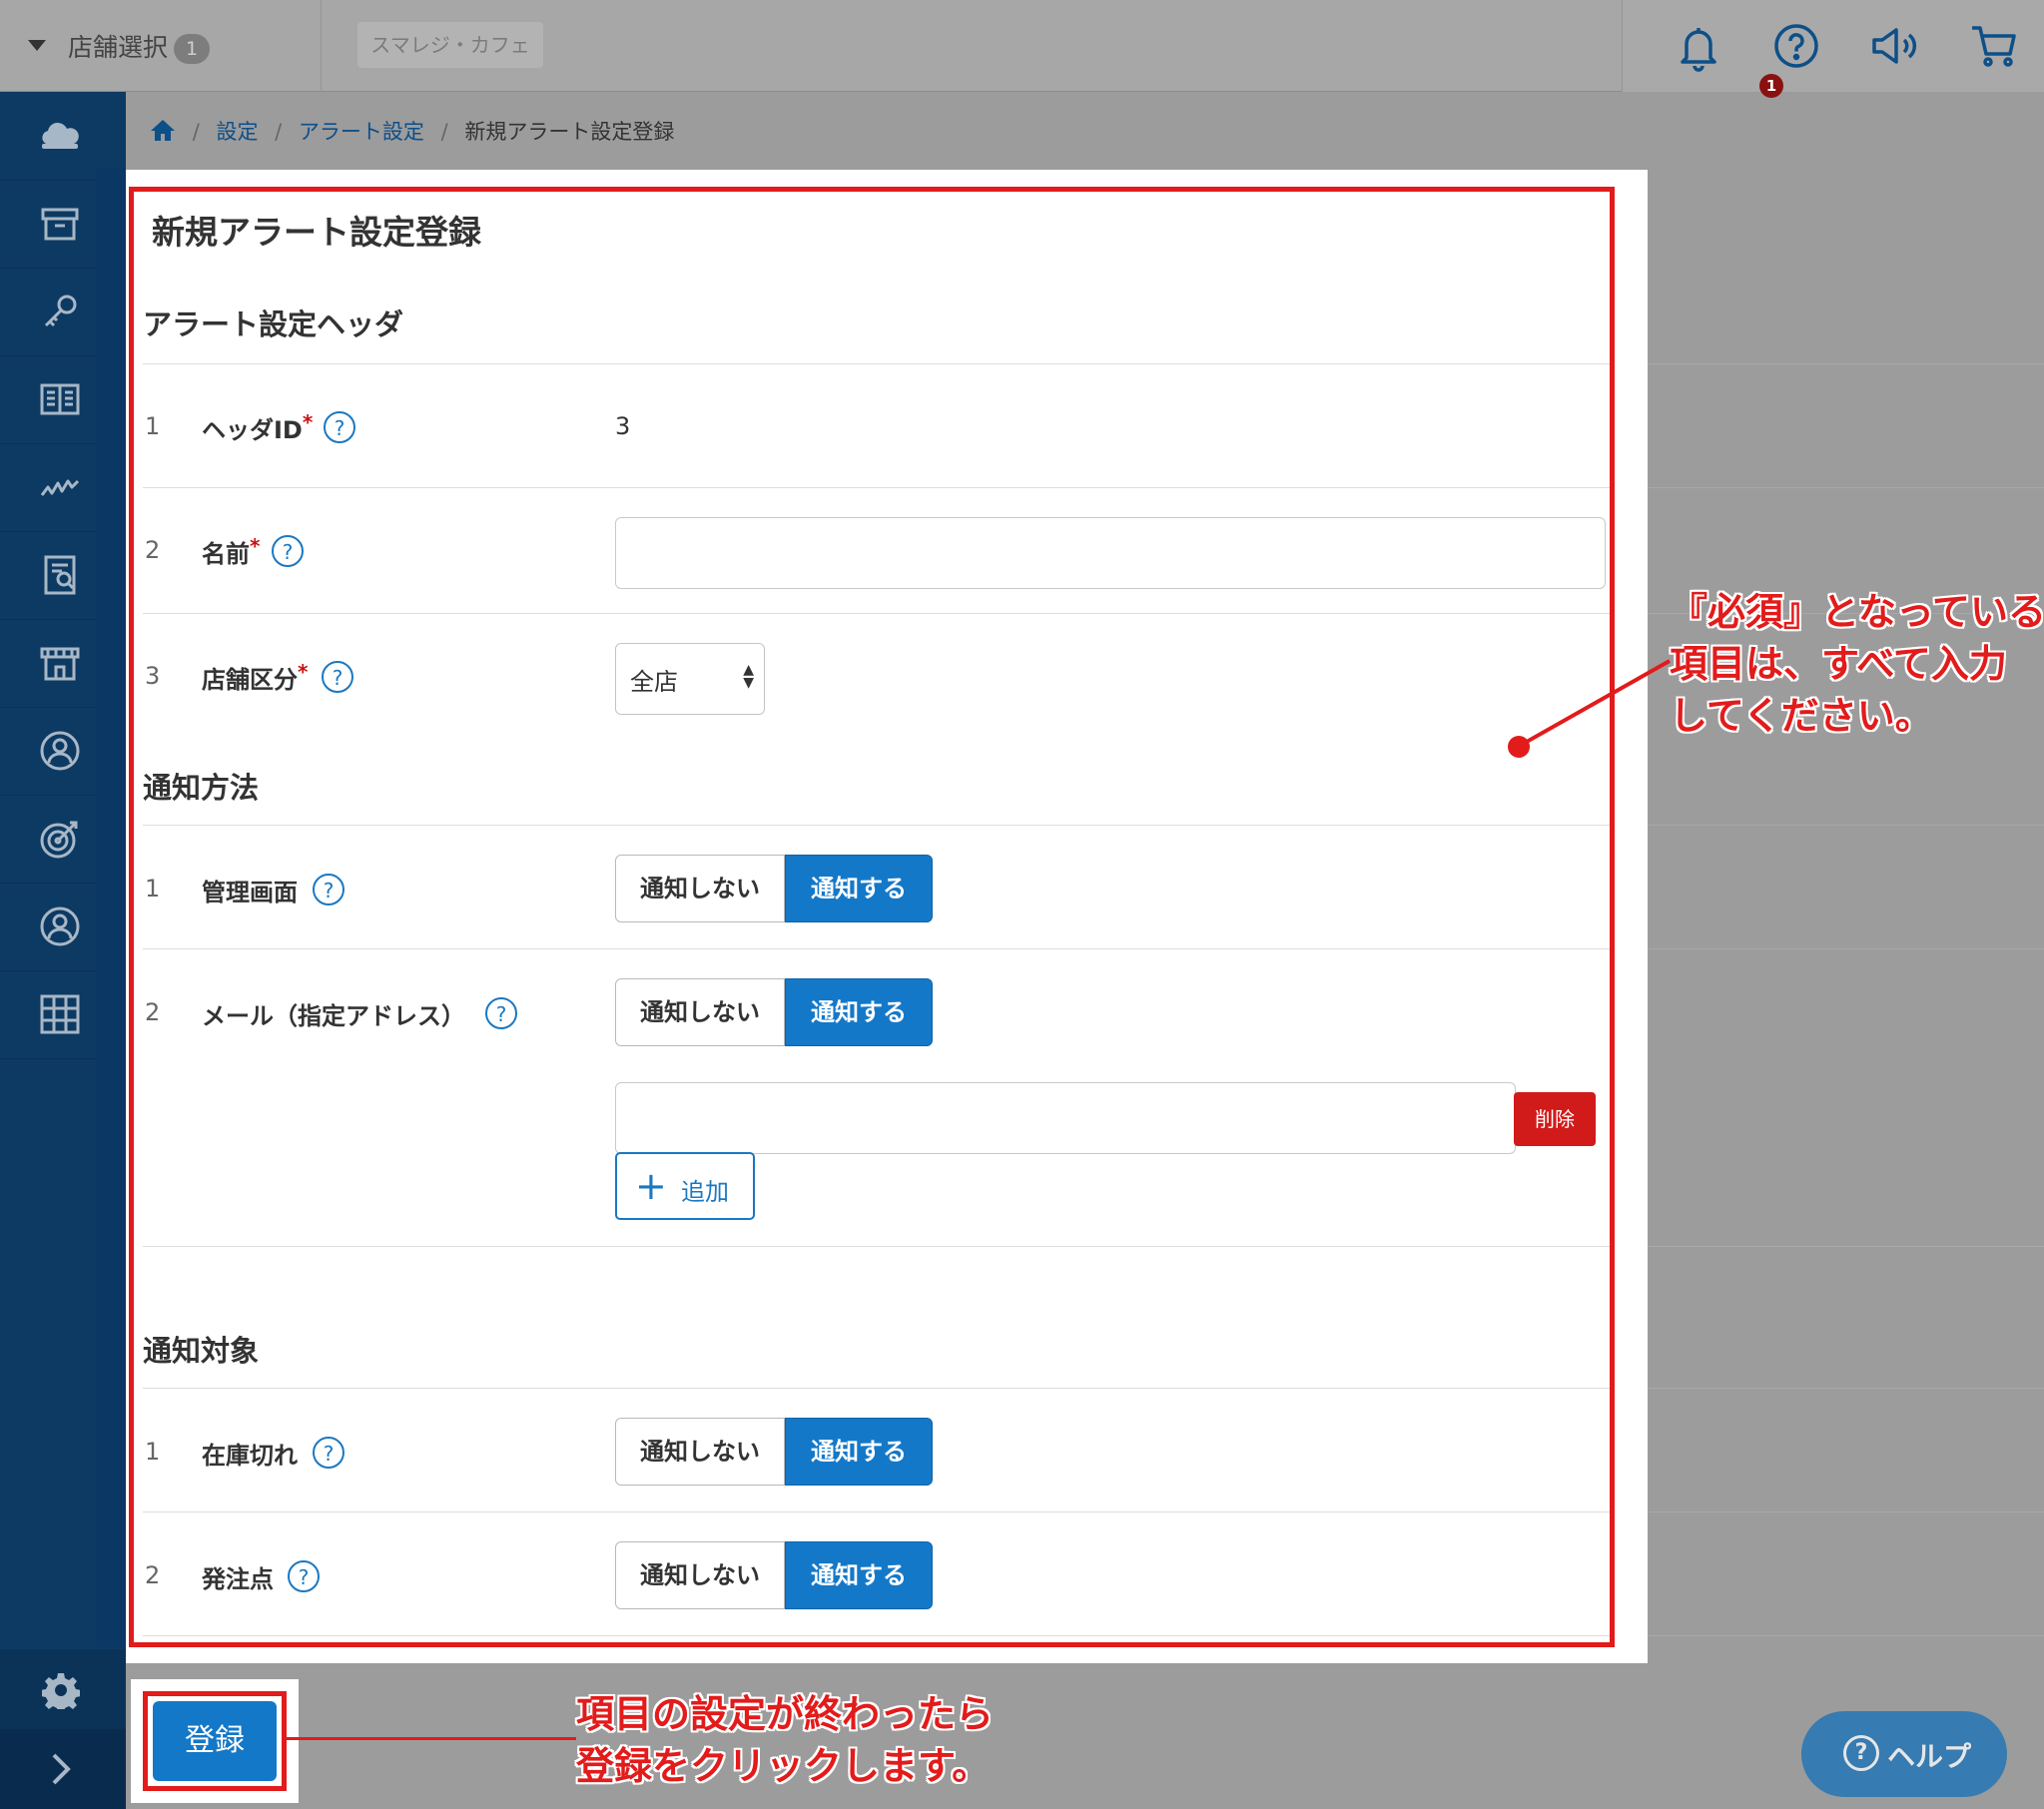 The image size is (2044, 1809). Describe the element at coordinates (192, 49) in the screenshot. I see `store-select-count-badge: 1` at that location.